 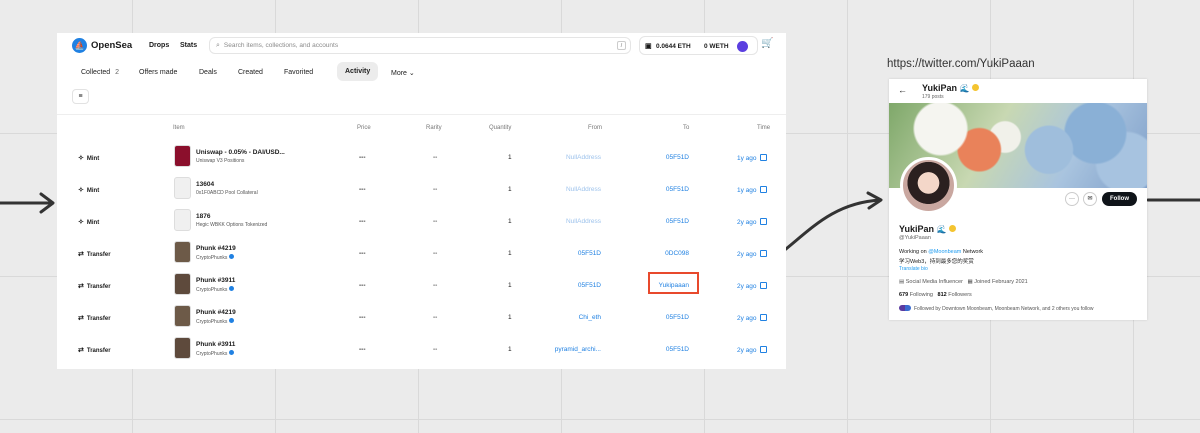 I want to click on collection-name: 0x1F0ABCD Pool Collateral, so click(x=227, y=193).